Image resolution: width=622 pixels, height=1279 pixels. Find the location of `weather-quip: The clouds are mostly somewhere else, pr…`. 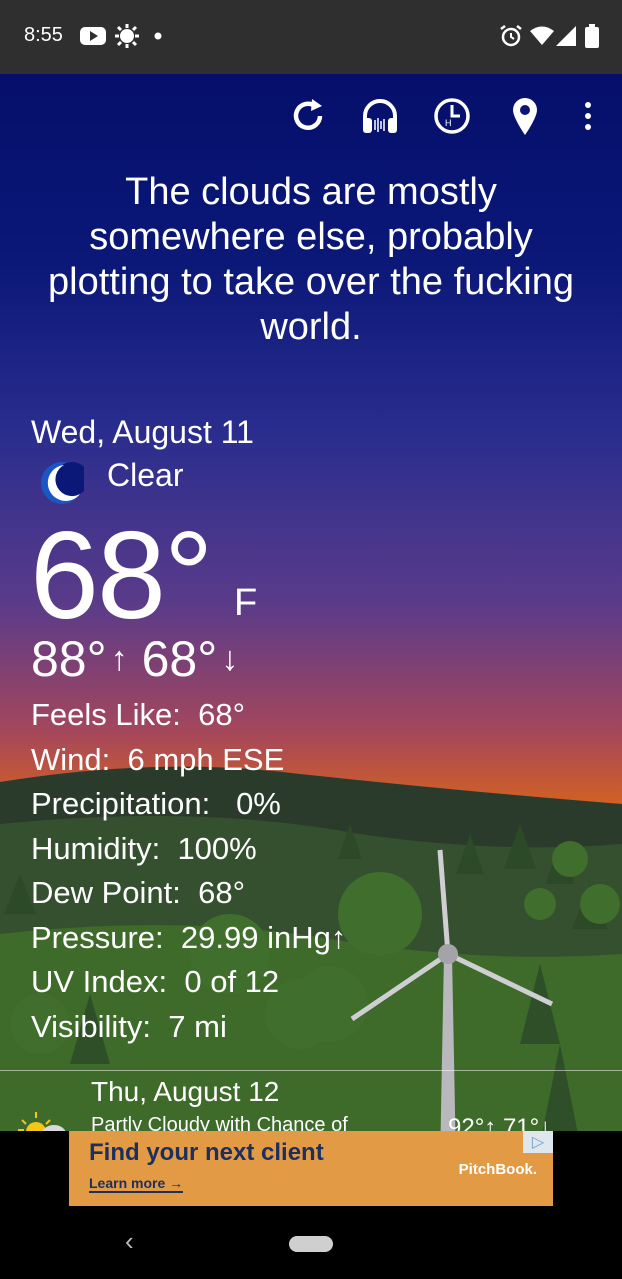

weather-quip: The clouds are mostly somewhere else, pr… is located at coordinates (311, 259).